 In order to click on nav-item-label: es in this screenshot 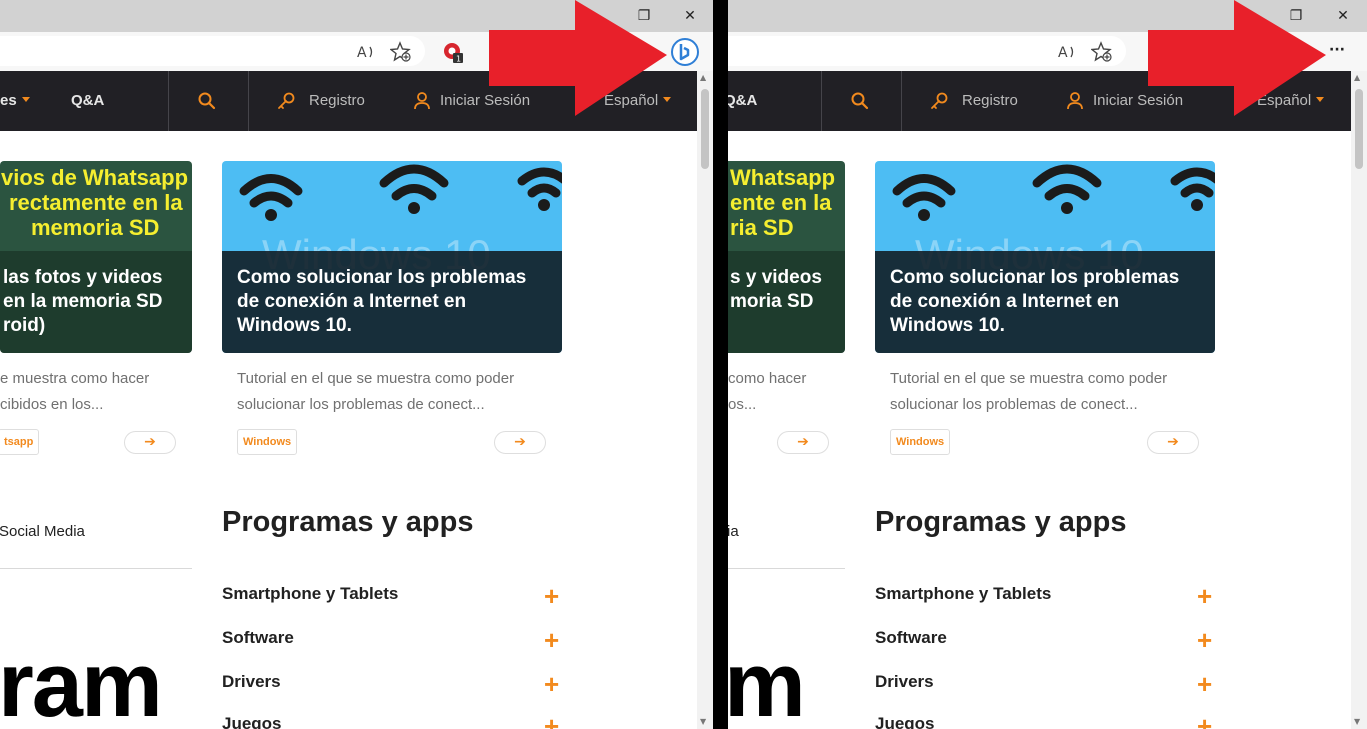, I will do `click(8, 100)`.